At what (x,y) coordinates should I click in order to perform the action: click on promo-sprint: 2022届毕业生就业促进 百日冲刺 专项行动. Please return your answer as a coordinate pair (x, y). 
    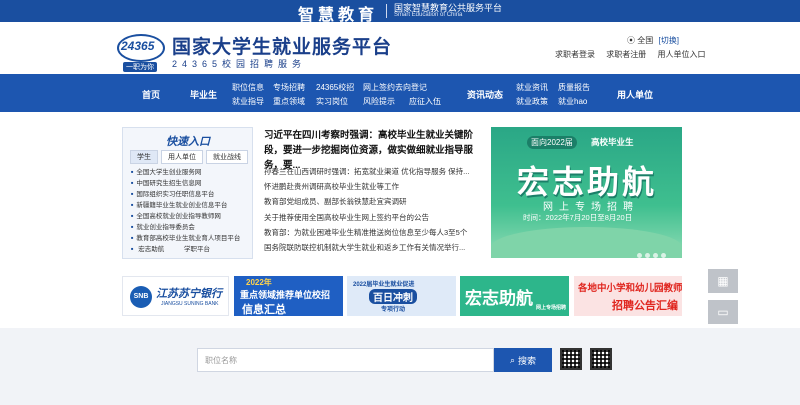
    Looking at the image, I should click on (401, 296).